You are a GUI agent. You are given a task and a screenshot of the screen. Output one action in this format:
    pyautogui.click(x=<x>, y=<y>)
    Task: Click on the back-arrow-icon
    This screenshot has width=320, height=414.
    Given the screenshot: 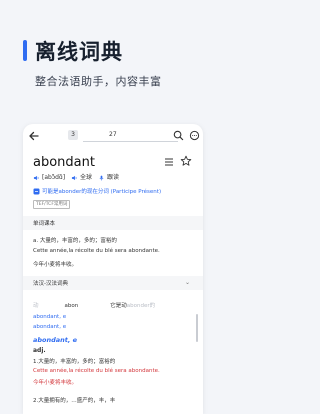 What is the action you would take?
    pyautogui.click(x=34, y=136)
    